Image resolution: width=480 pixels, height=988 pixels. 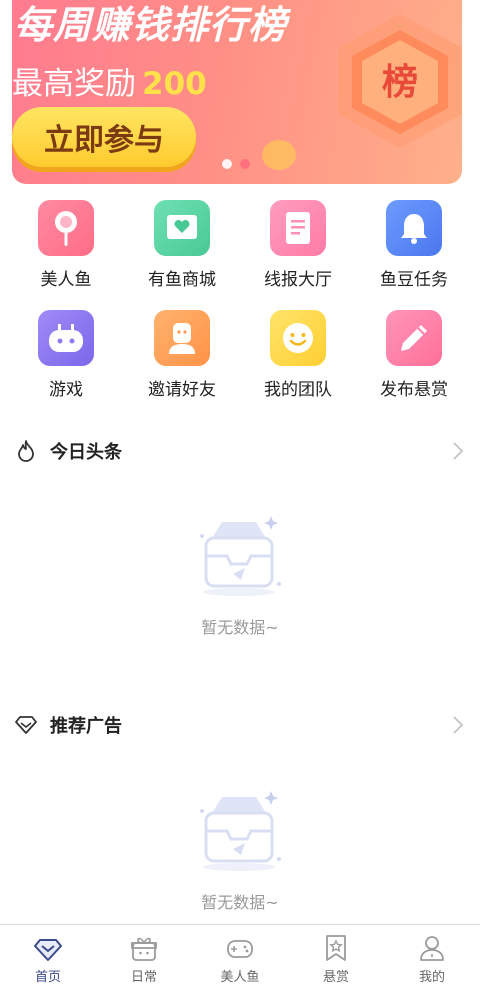 I want to click on diamond-icon, so click(x=26, y=725).